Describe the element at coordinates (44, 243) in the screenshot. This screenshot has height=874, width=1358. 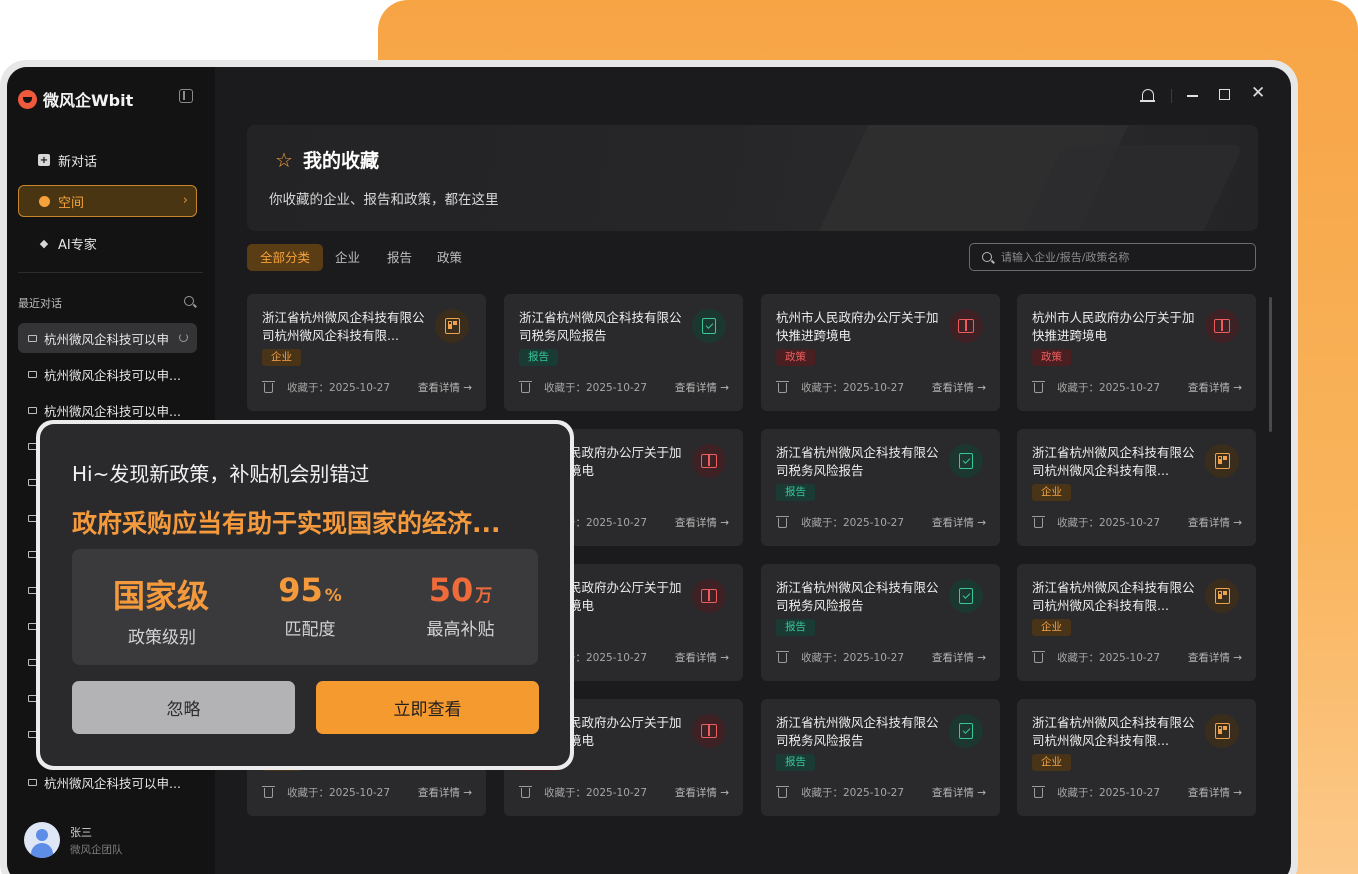
I see `graduation-cap-icon: ◆` at that location.